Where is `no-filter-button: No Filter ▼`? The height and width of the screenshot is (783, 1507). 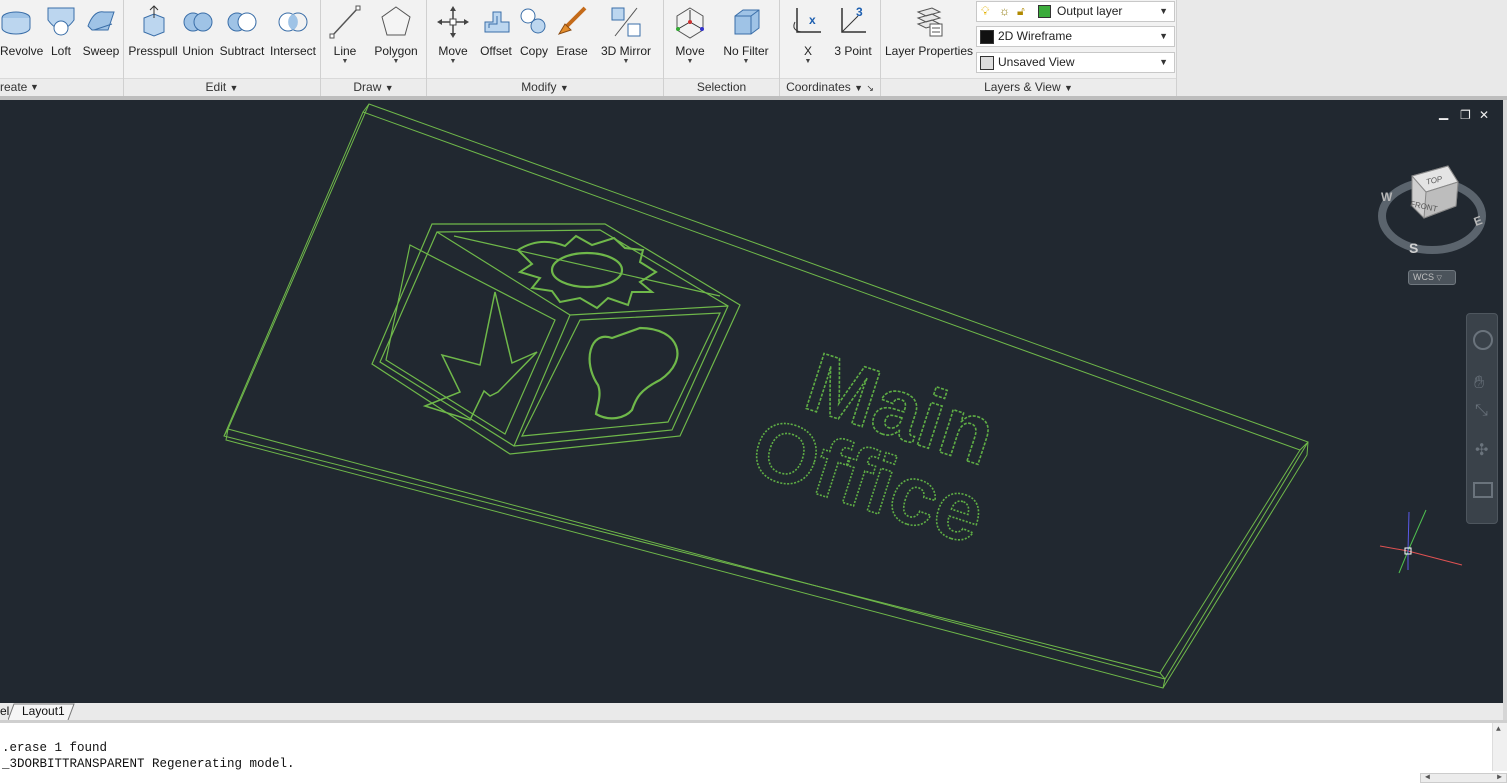 no-filter-button: No Filter ▼ is located at coordinates (746, 39).